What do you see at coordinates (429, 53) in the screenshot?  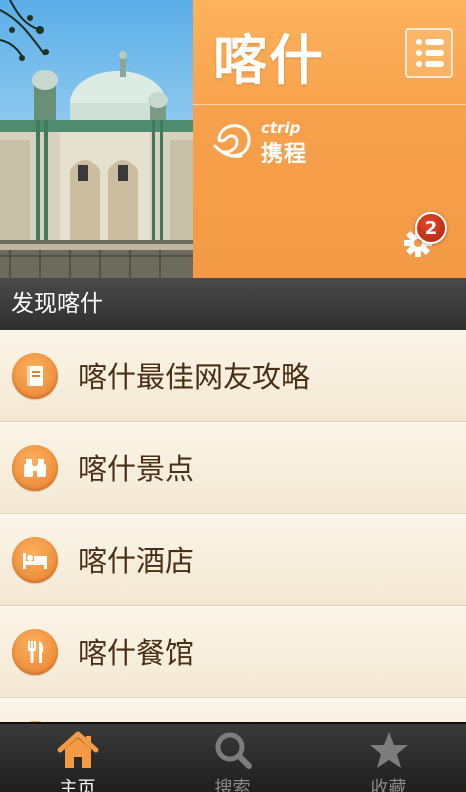 I see `menu-button` at bounding box center [429, 53].